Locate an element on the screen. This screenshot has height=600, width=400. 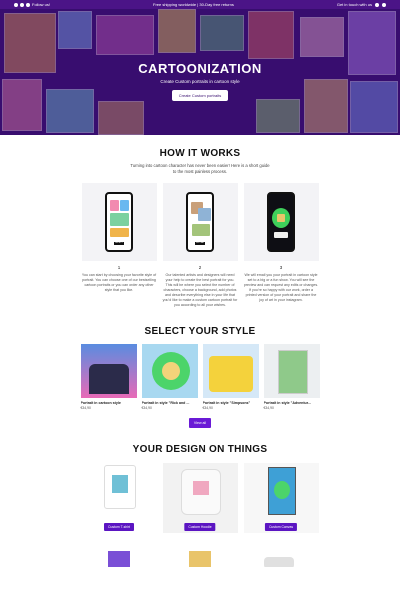
view-all-button: View all is located at coordinates (200, 423).